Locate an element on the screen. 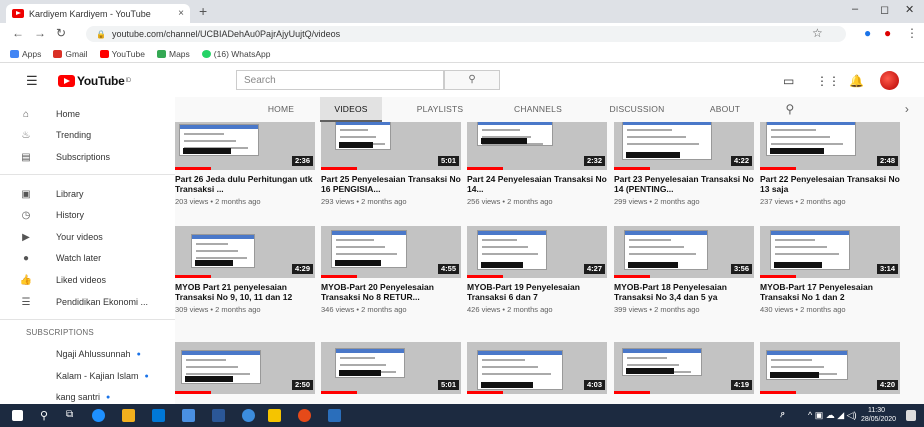 This screenshot has width=924, height=427. tab-about: ABOUT is located at coordinates (725, 109).